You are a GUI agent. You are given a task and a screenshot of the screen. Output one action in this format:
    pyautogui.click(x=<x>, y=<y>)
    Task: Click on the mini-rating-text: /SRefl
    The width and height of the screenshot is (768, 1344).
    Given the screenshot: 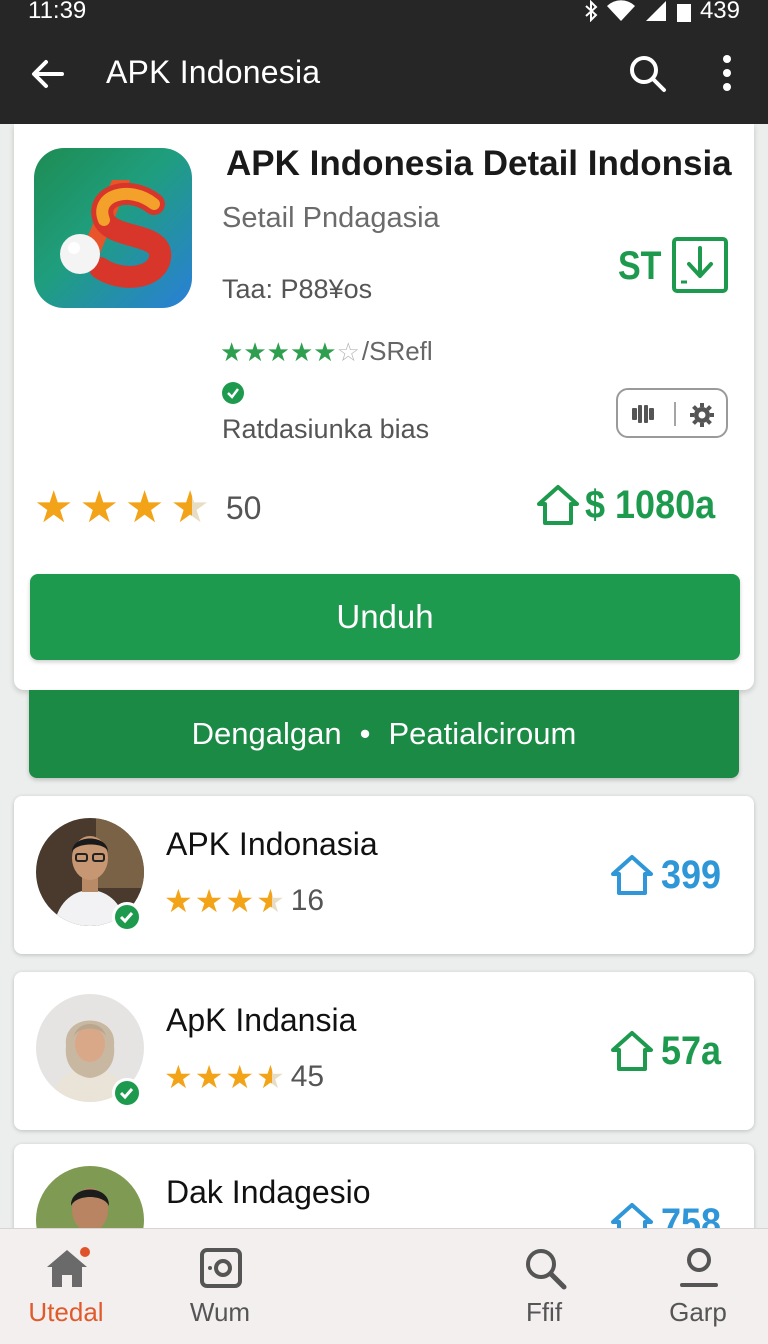 What is the action you would take?
    pyautogui.click(x=397, y=351)
    